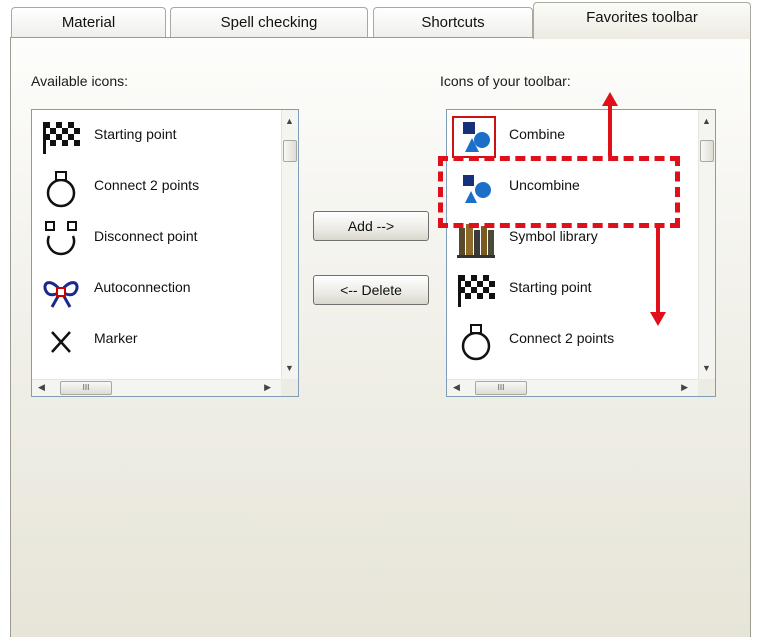 This screenshot has width=758, height=637. I want to click on marker-x-icon, so click(61, 342).